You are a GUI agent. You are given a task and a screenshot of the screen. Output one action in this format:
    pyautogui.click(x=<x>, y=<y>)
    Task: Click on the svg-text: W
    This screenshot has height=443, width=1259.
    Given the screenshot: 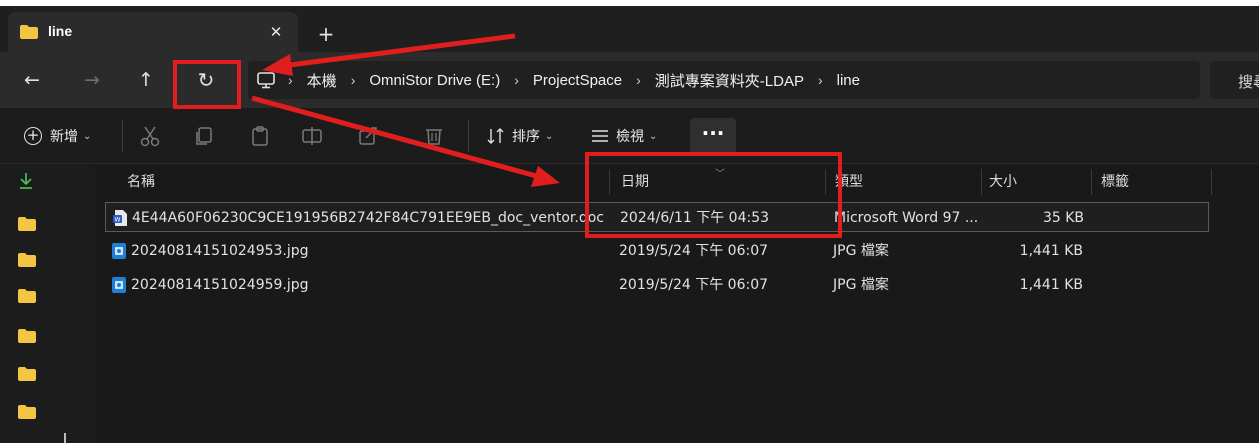 What is the action you would take?
    pyautogui.click(x=118, y=220)
    